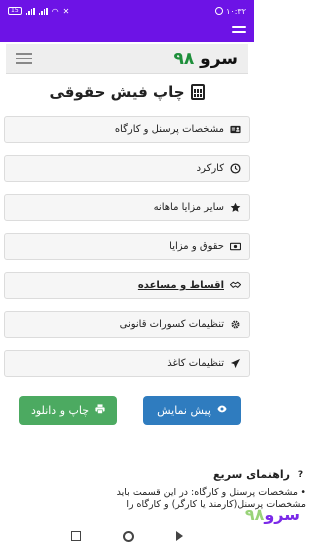  Describe the element at coordinates (235, 246) in the screenshot. I see `money-icon` at that location.